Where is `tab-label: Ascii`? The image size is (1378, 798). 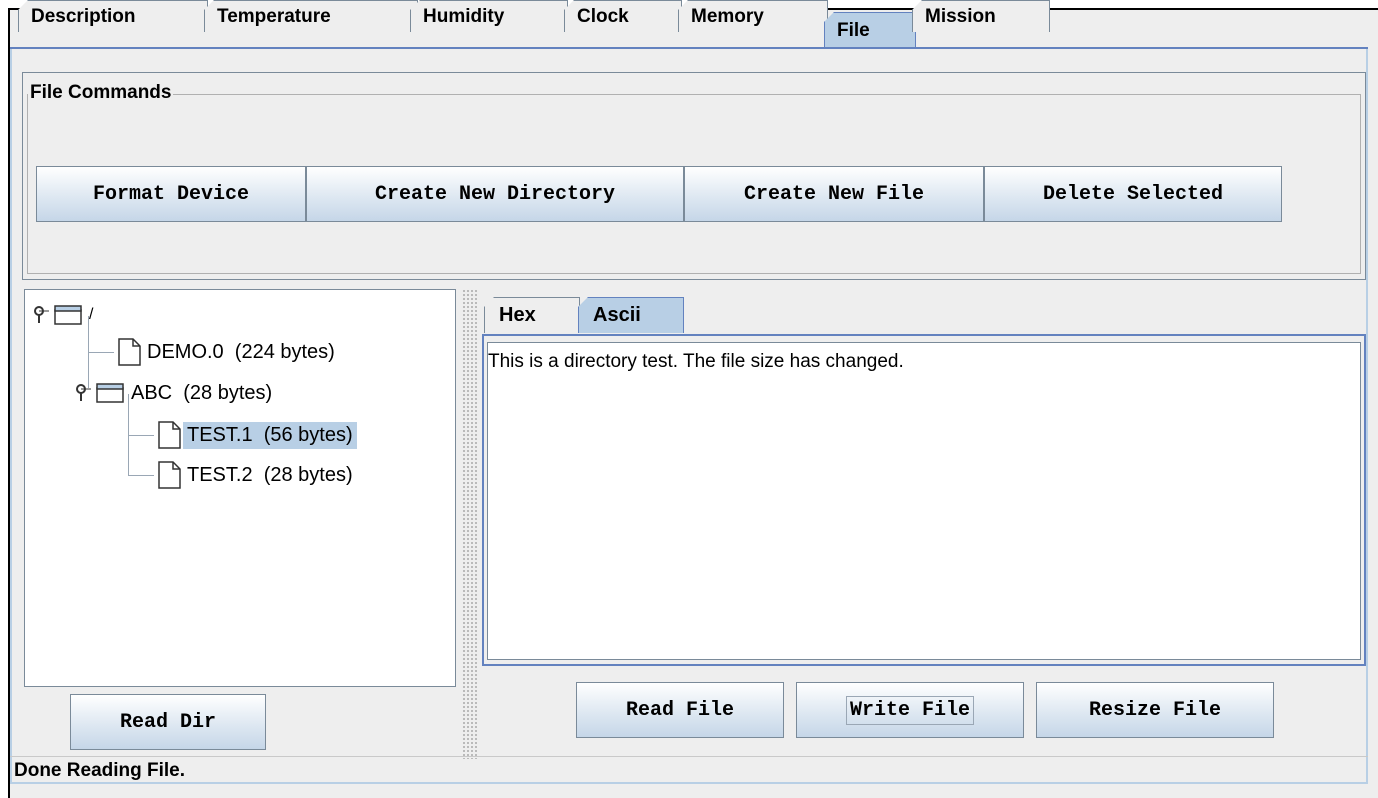
tab-label: Ascii is located at coordinates (617, 315).